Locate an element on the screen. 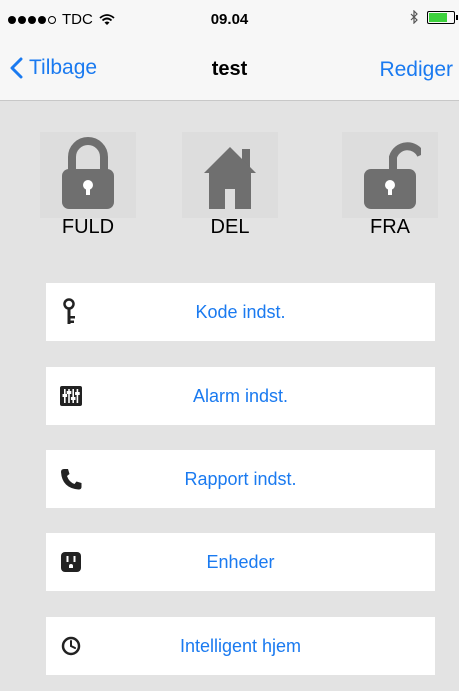  lock-open-icon is located at coordinates (392, 175).